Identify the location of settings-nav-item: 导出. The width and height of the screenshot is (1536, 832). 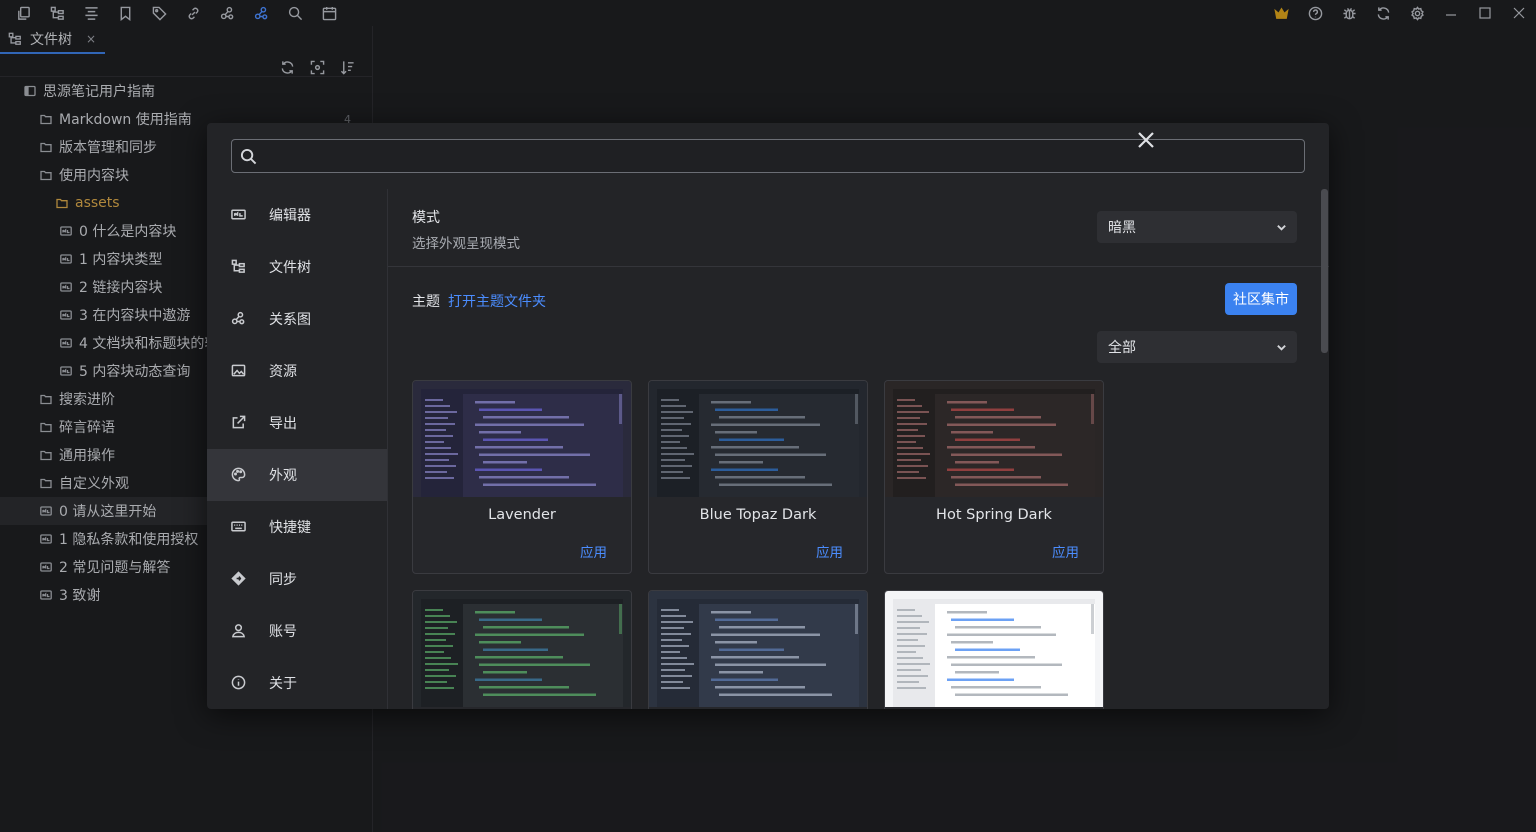
(297, 423).